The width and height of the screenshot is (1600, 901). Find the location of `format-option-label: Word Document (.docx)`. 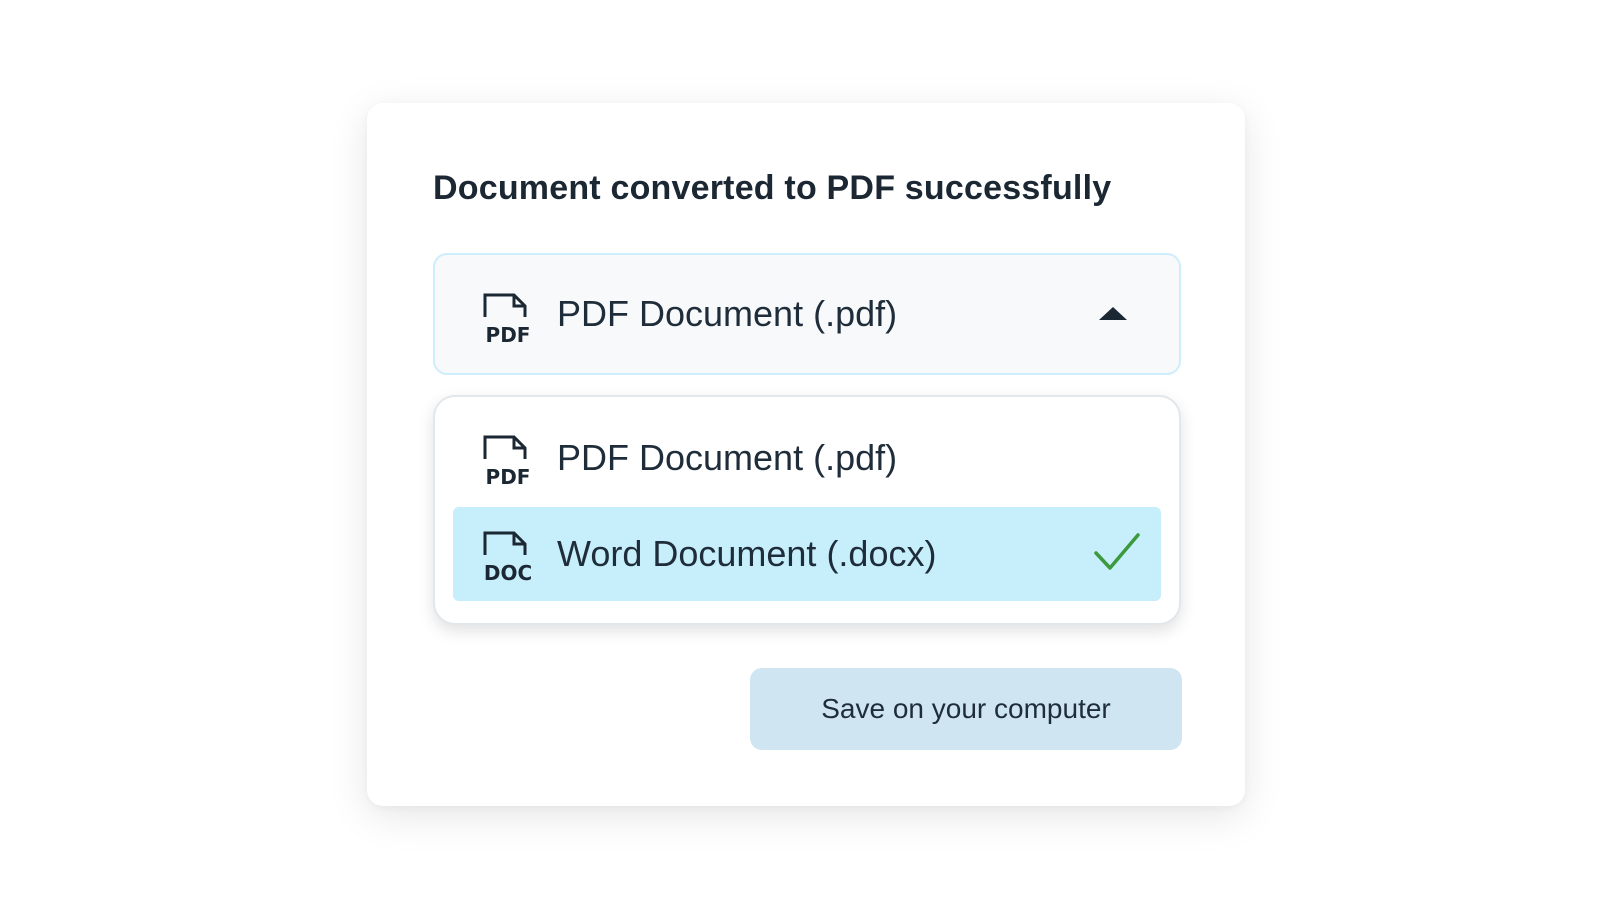

format-option-label: Word Document (.docx) is located at coordinates (747, 553).